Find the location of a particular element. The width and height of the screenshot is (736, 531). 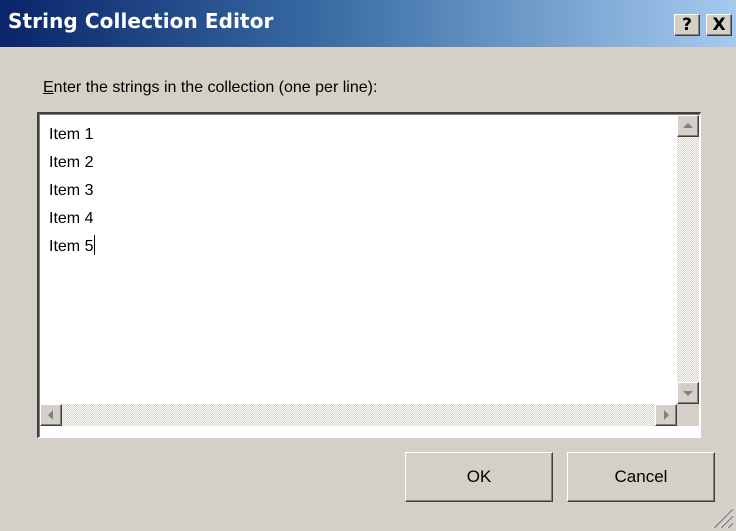

string-line-5-text: Item 5 is located at coordinates (71, 246).